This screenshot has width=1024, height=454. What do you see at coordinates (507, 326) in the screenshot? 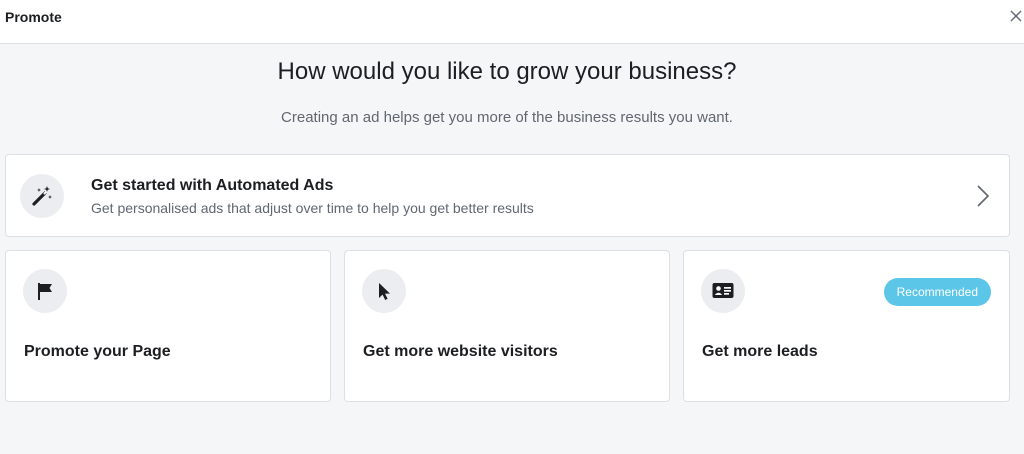
I see `website-visitors-card: Get more website visitors` at bounding box center [507, 326].